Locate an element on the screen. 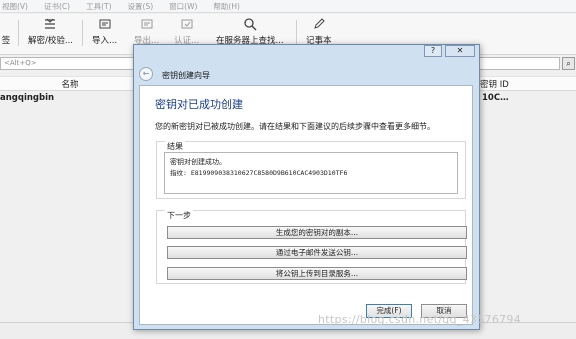  certify-icon is located at coordinates (187, 24).